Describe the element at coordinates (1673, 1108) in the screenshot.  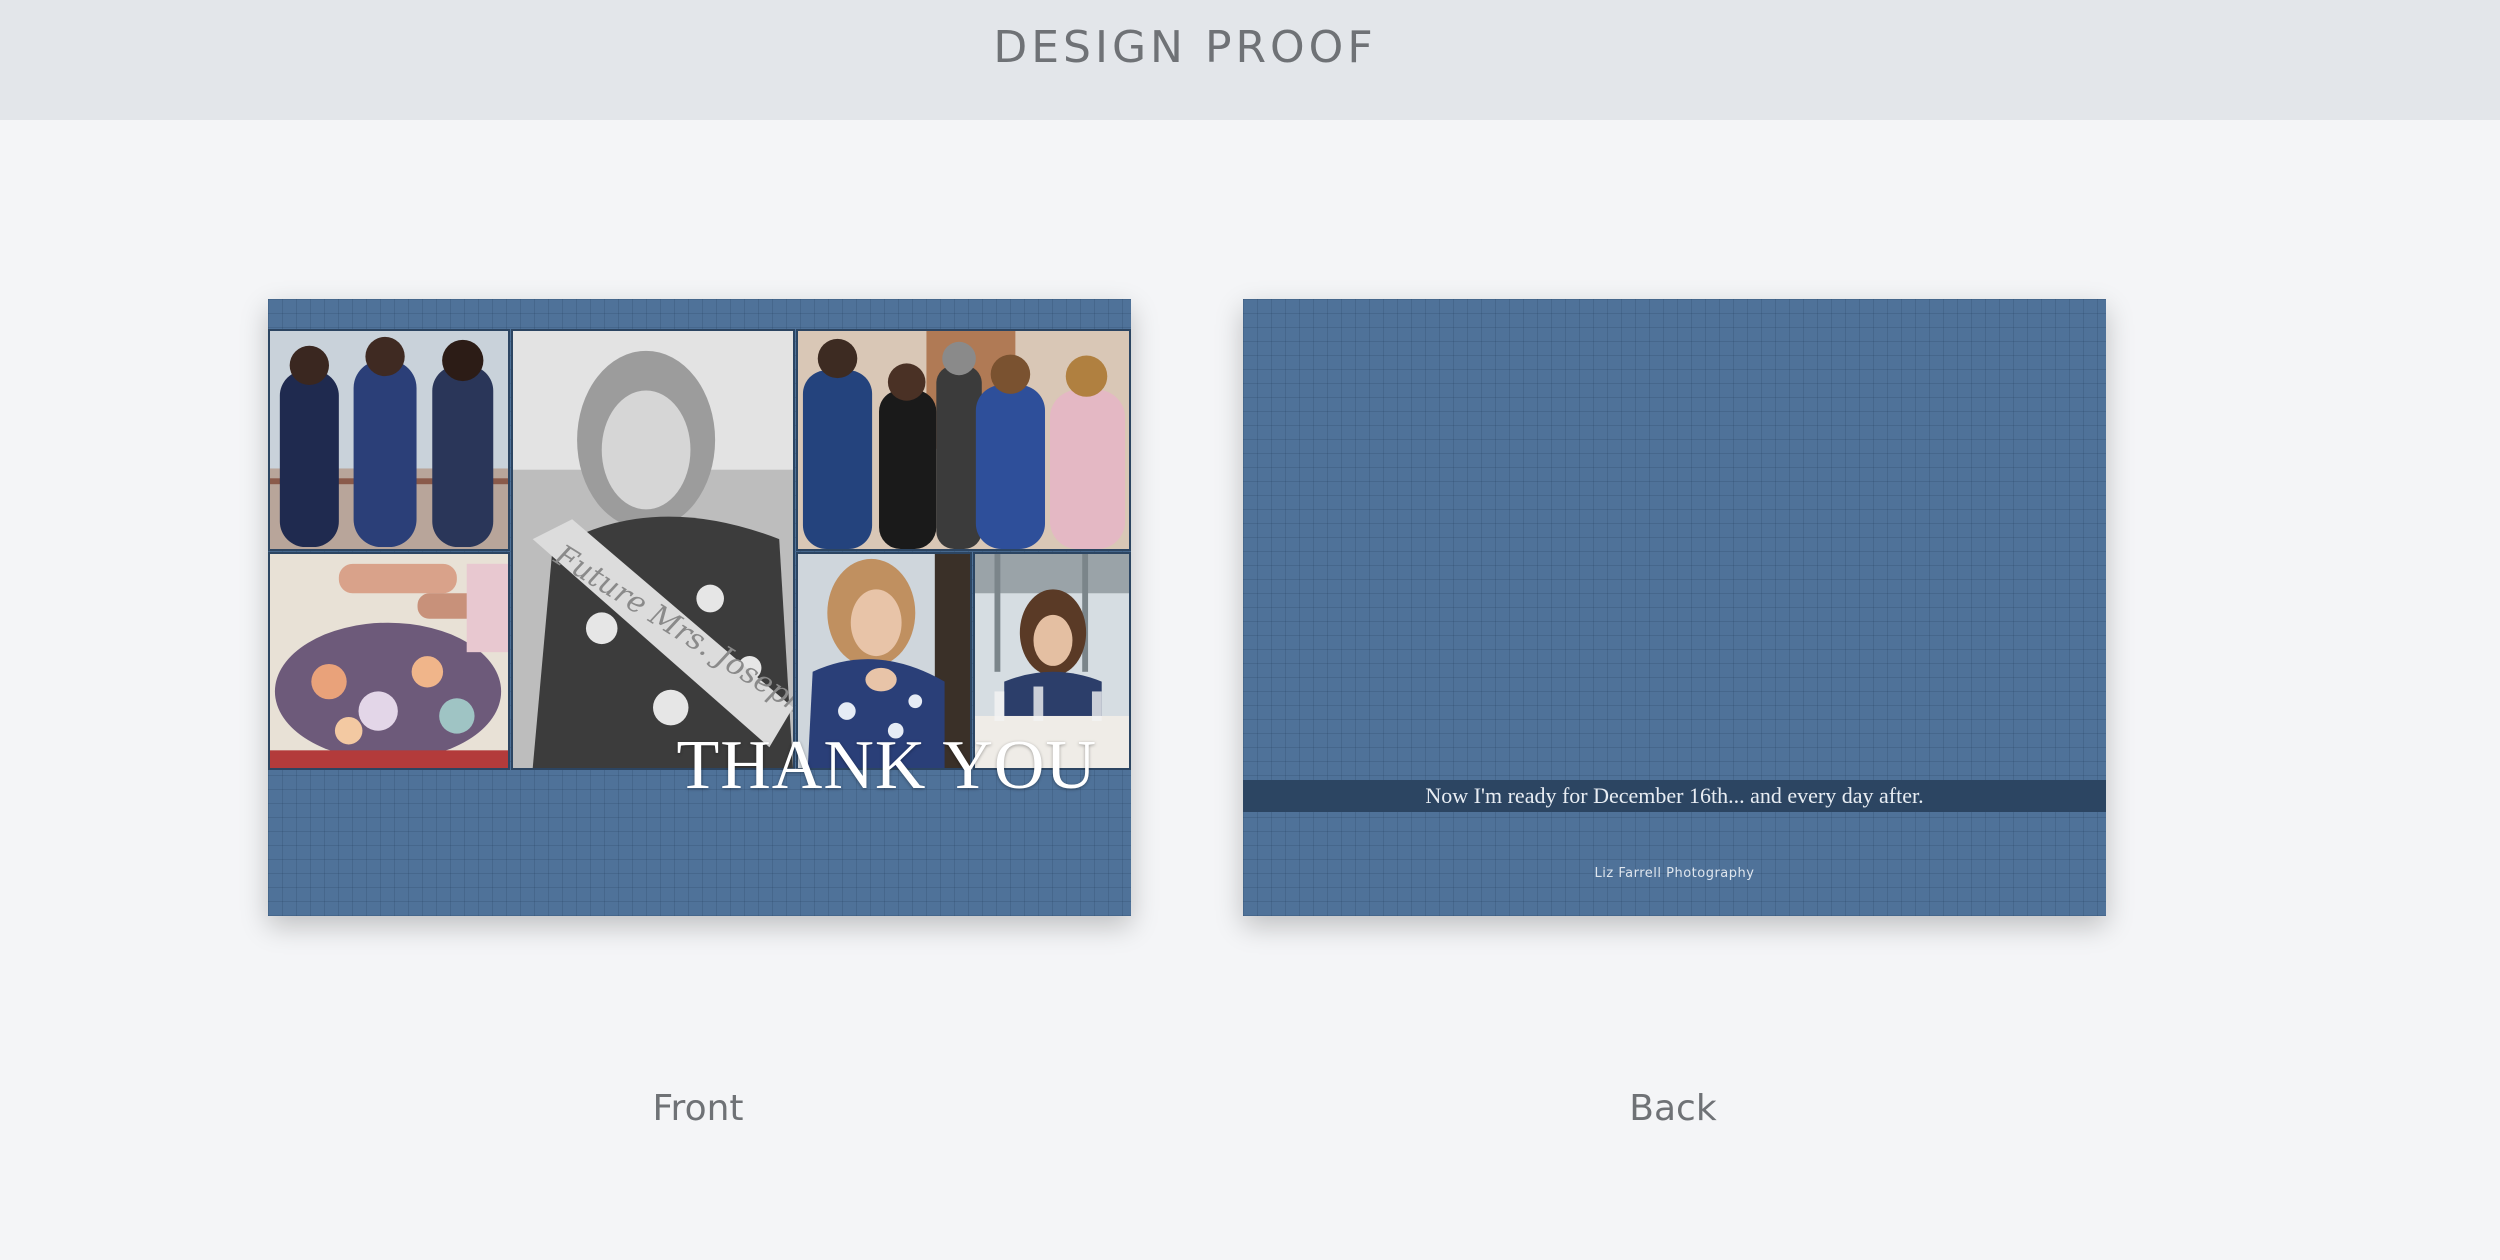
I see `back-label: Back` at that location.